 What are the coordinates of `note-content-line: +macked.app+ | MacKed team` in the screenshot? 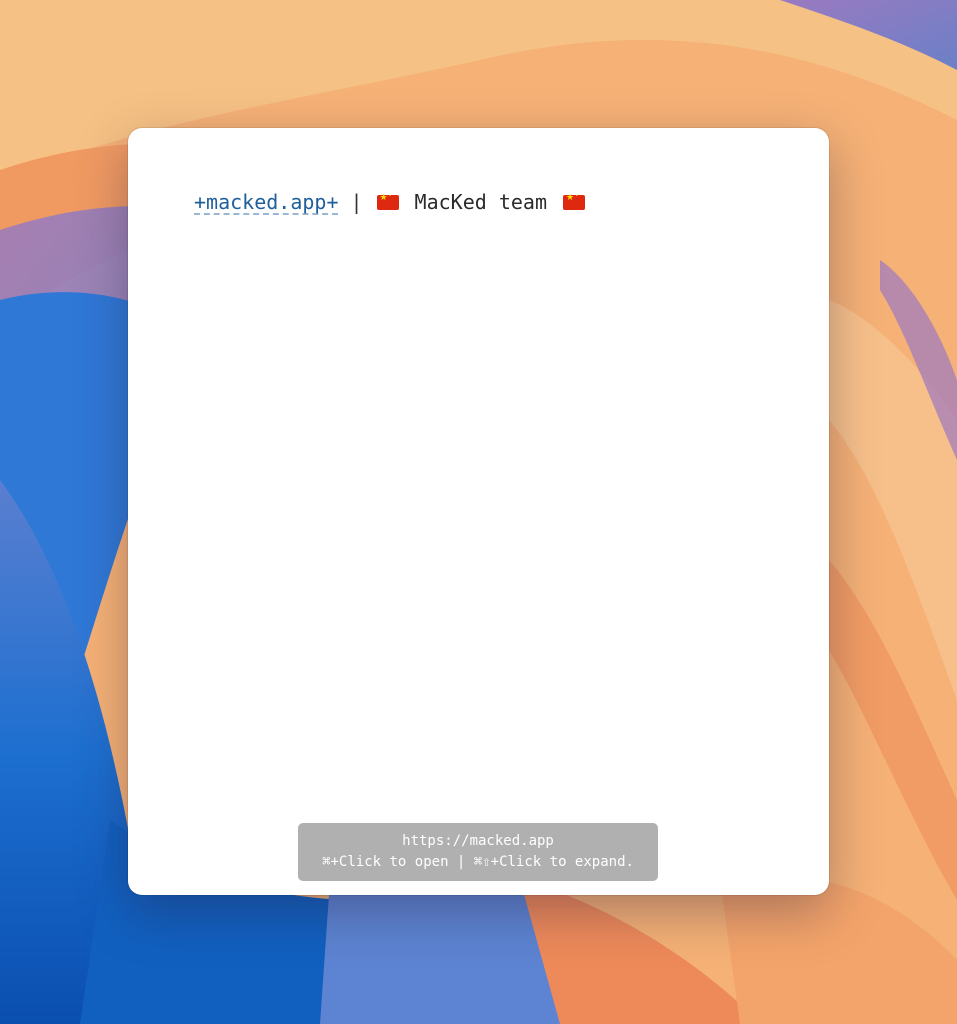 It's located at (390, 202).